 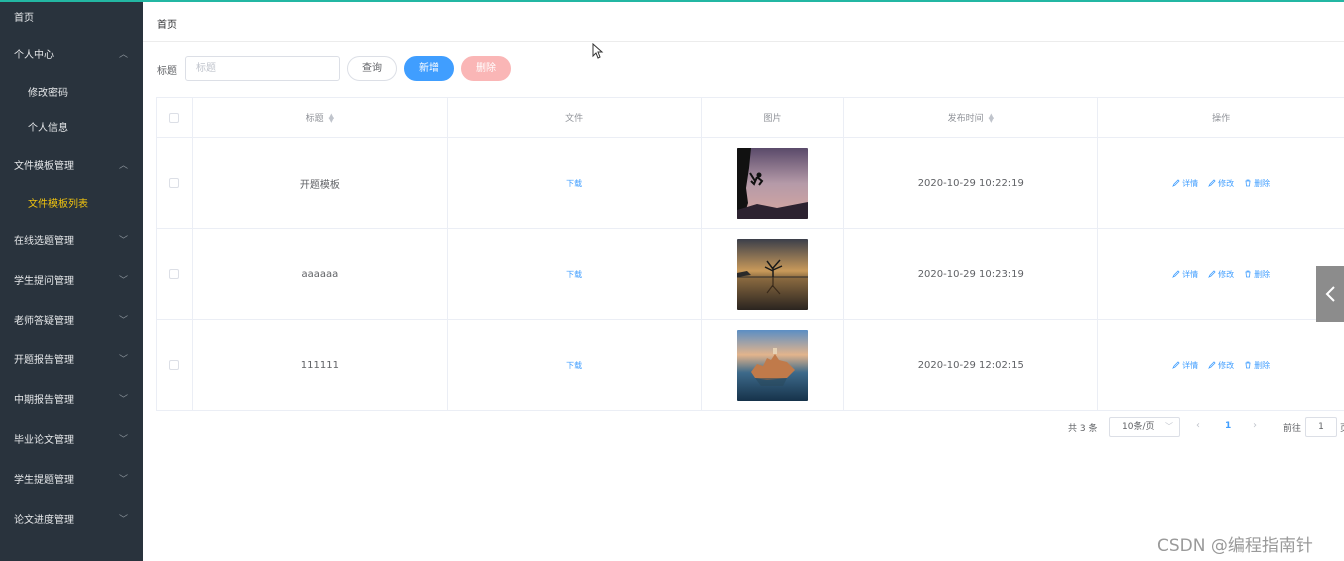 I want to click on page-number-current: 1, so click(x=1228, y=426).